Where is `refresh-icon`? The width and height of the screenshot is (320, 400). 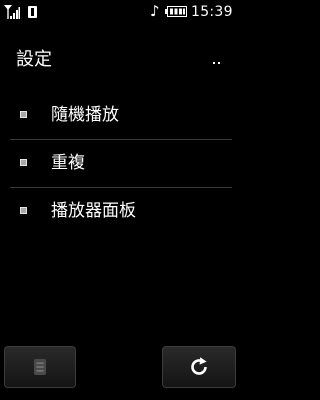 refresh-icon is located at coordinates (199, 366).